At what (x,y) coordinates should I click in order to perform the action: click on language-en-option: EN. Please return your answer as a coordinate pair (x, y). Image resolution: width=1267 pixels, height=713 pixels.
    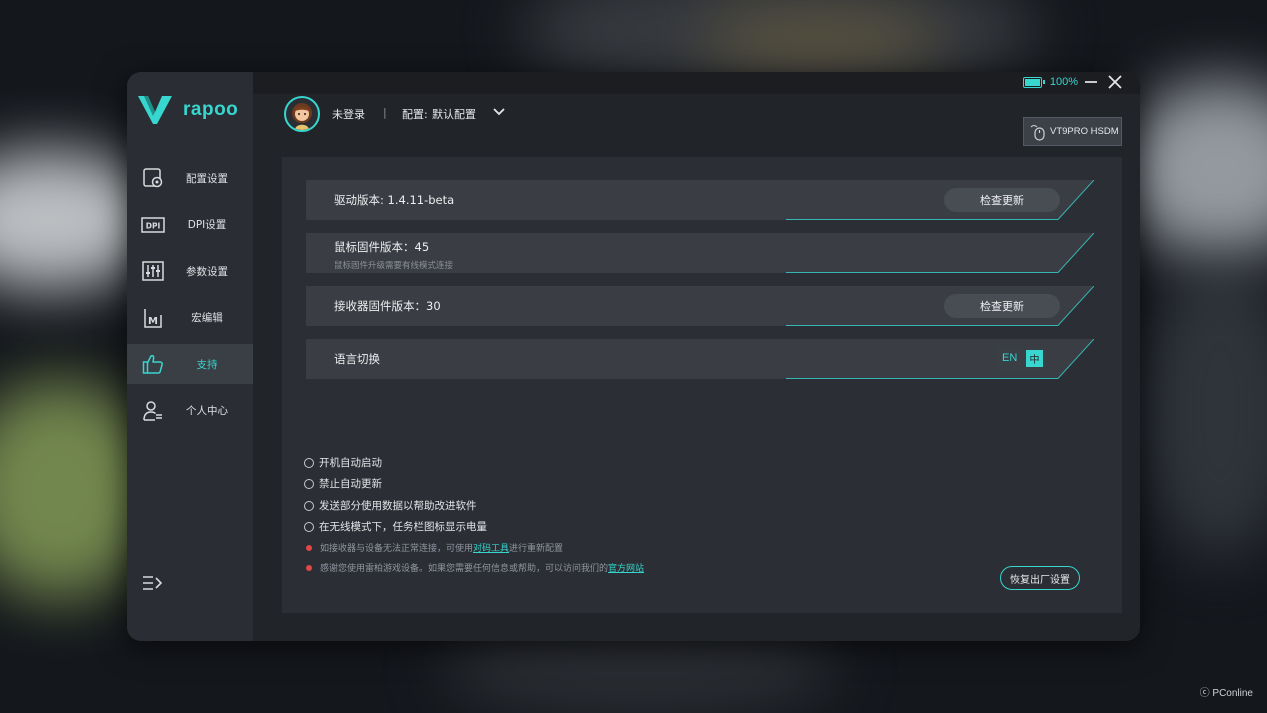
    Looking at the image, I should click on (1009, 358).